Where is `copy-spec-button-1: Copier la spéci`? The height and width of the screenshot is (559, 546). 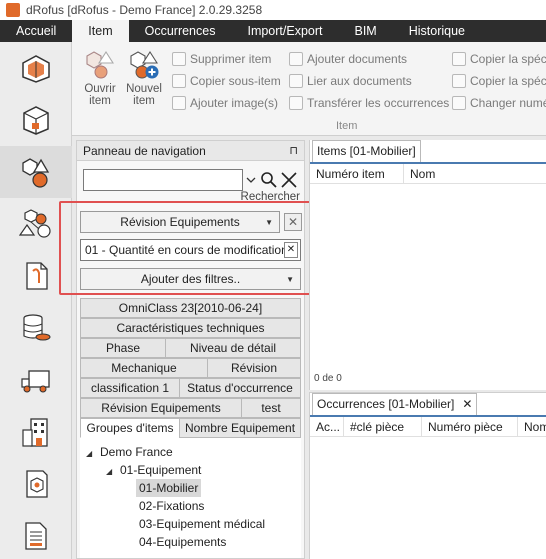 copy-spec-button-1: Copier la spéci is located at coordinates (499, 59).